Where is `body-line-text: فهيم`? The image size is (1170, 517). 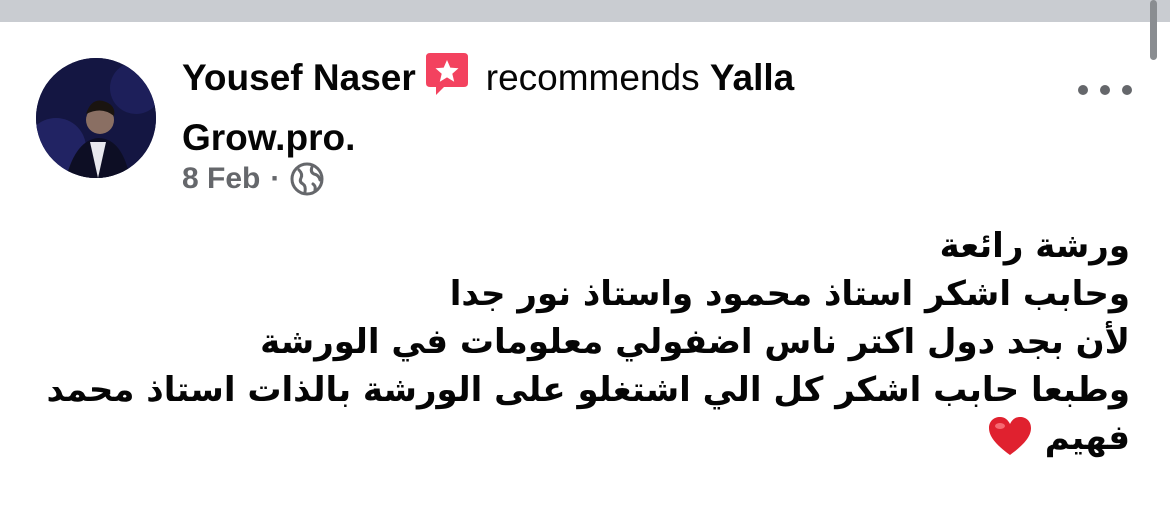 body-line-text: فهيم is located at coordinates (1087, 438).